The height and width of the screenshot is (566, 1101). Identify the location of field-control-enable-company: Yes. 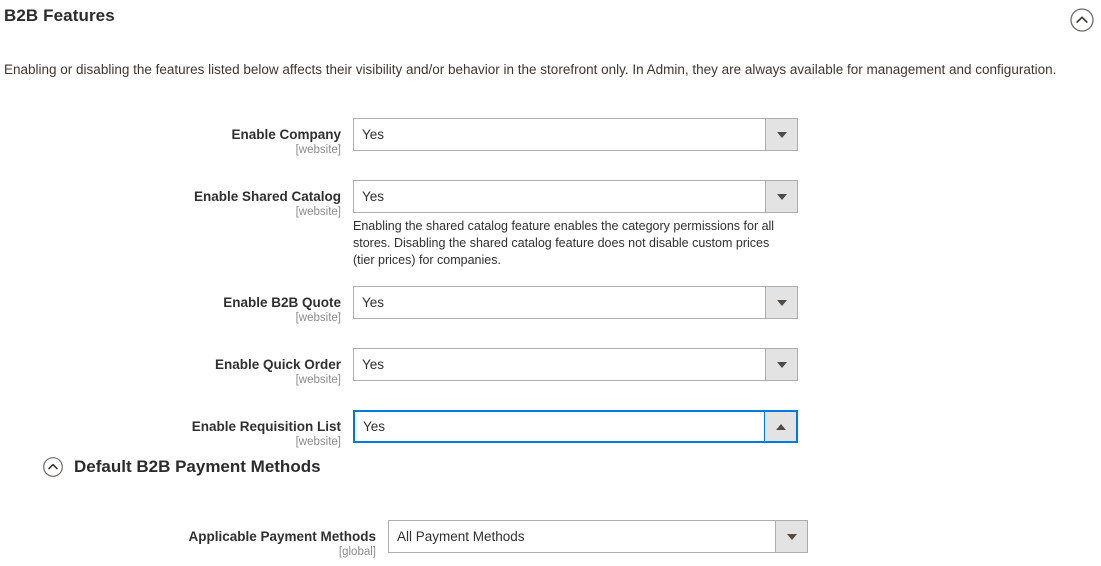
(575, 134).